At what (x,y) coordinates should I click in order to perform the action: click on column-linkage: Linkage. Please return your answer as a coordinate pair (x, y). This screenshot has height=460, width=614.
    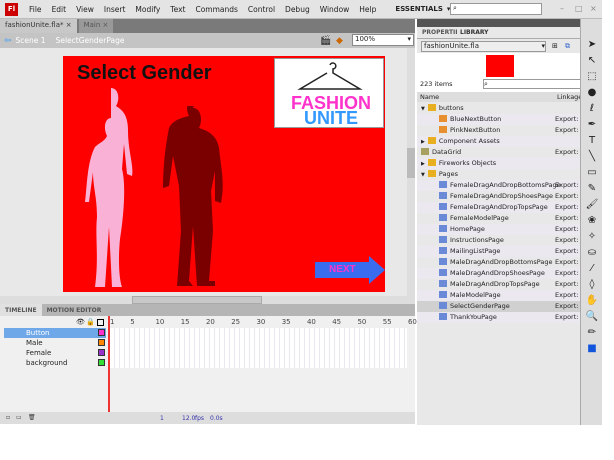
    Looking at the image, I should click on (569, 97).